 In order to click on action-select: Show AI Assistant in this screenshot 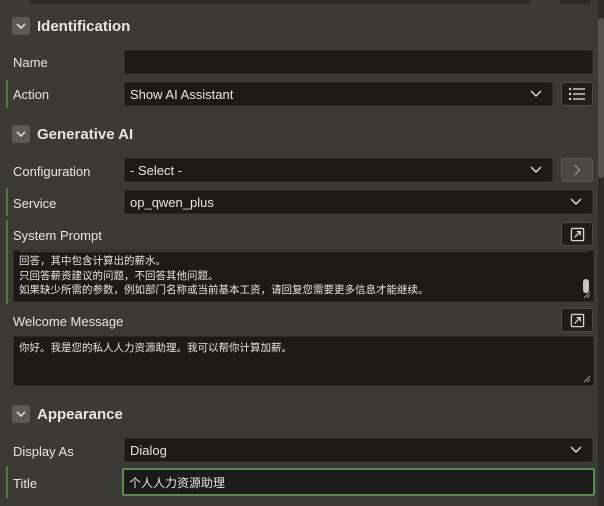, I will do `click(338, 94)`.